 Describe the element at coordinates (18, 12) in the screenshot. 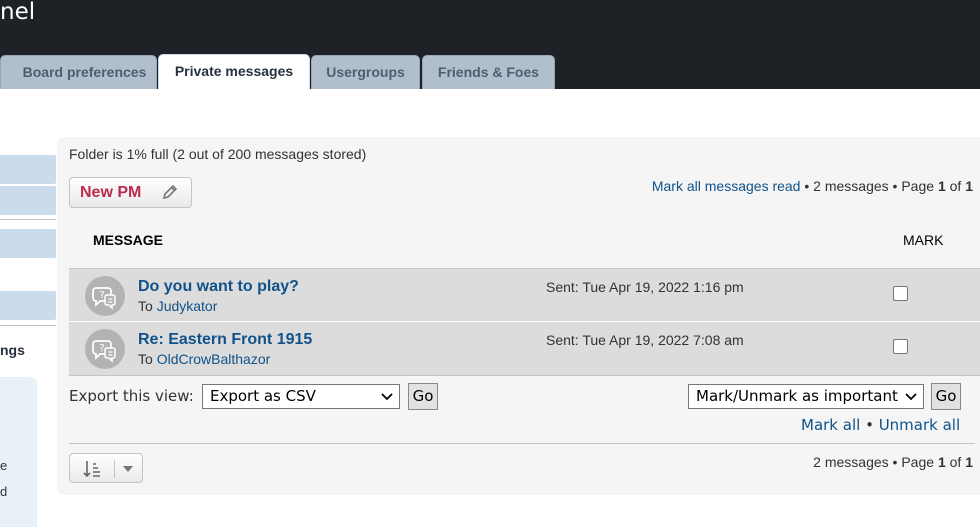

I see `page-title: nel` at that location.